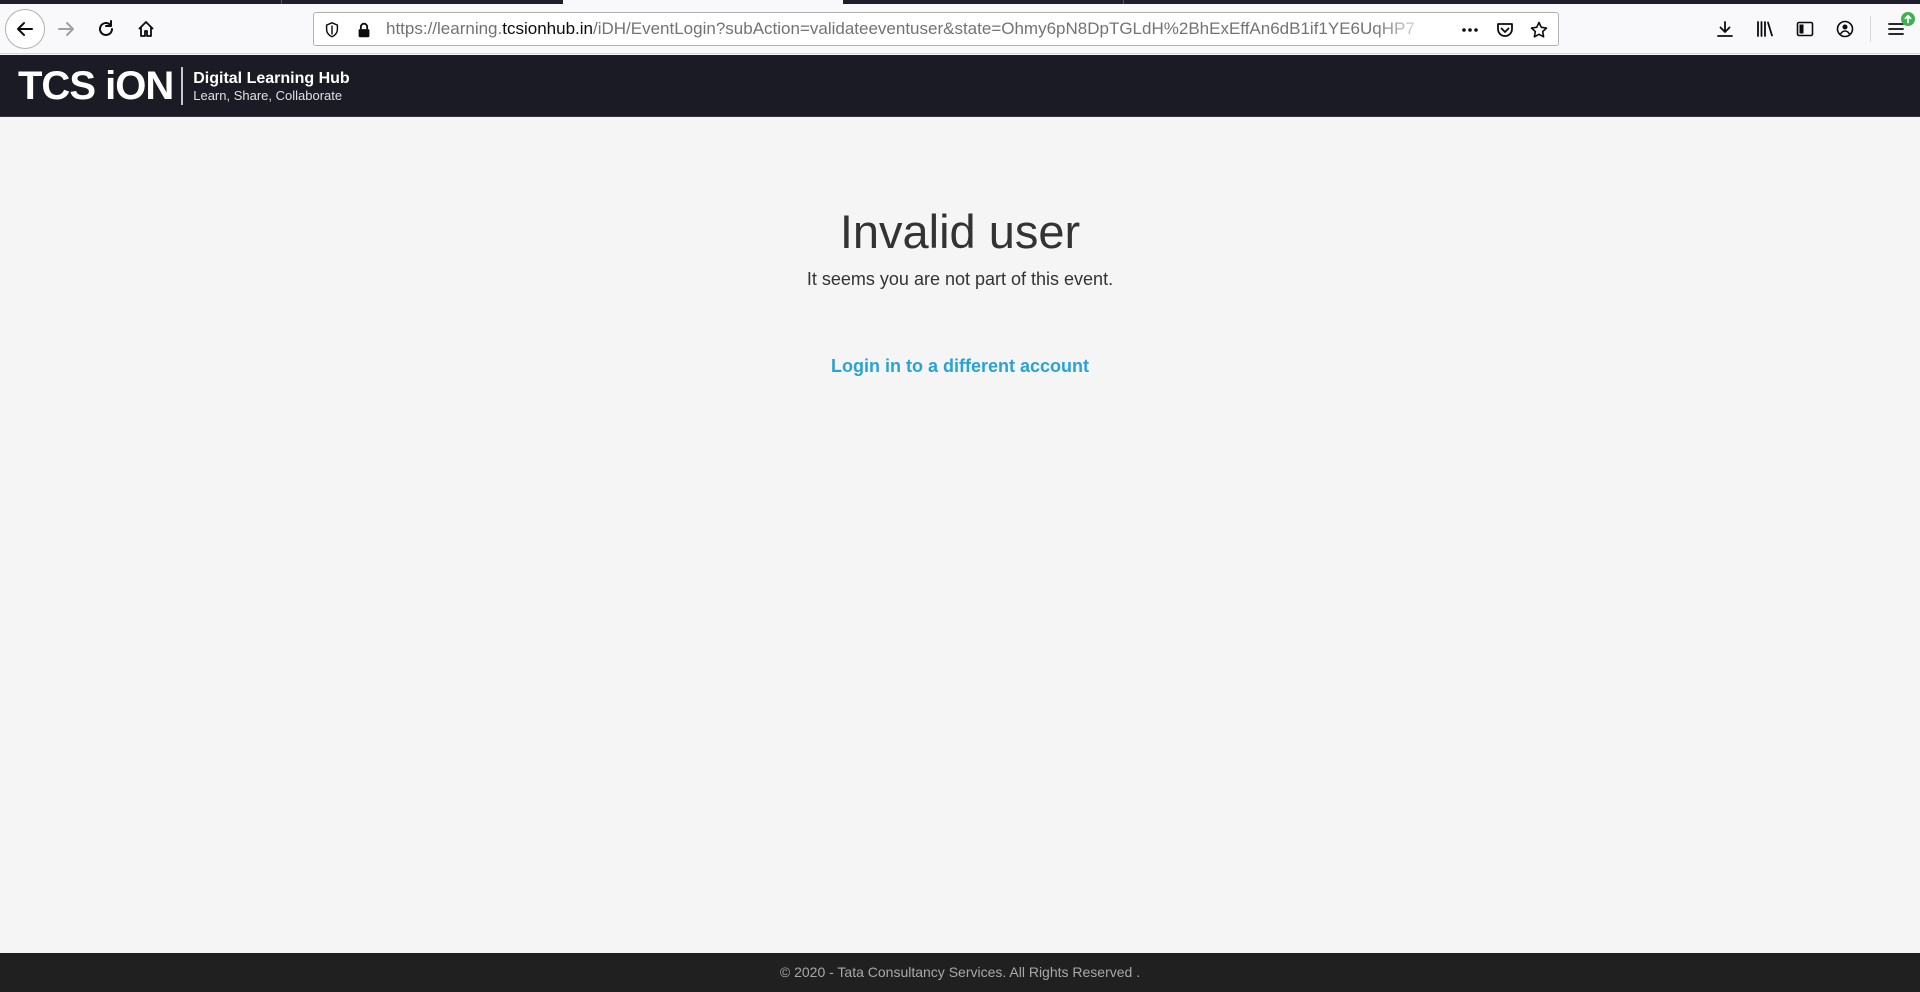 The width and height of the screenshot is (1920, 992). Describe the element at coordinates (547, 28) in the screenshot. I see `url-host: tcsionhub.in` at that location.